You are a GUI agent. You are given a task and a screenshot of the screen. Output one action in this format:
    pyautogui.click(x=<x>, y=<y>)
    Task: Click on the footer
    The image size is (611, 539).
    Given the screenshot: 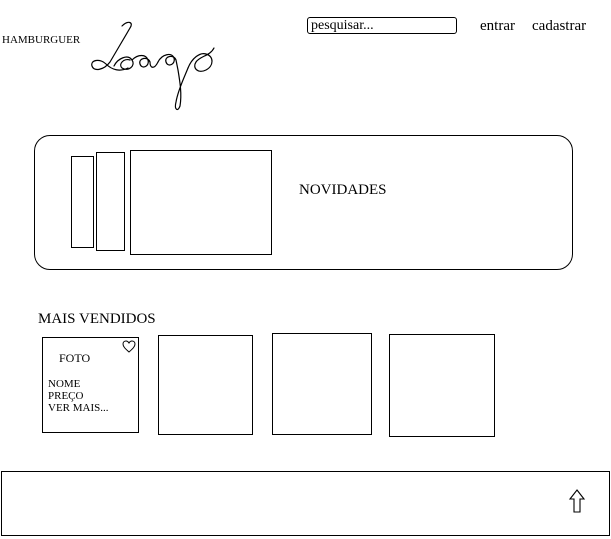 What is the action you would take?
    pyautogui.click(x=305, y=503)
    